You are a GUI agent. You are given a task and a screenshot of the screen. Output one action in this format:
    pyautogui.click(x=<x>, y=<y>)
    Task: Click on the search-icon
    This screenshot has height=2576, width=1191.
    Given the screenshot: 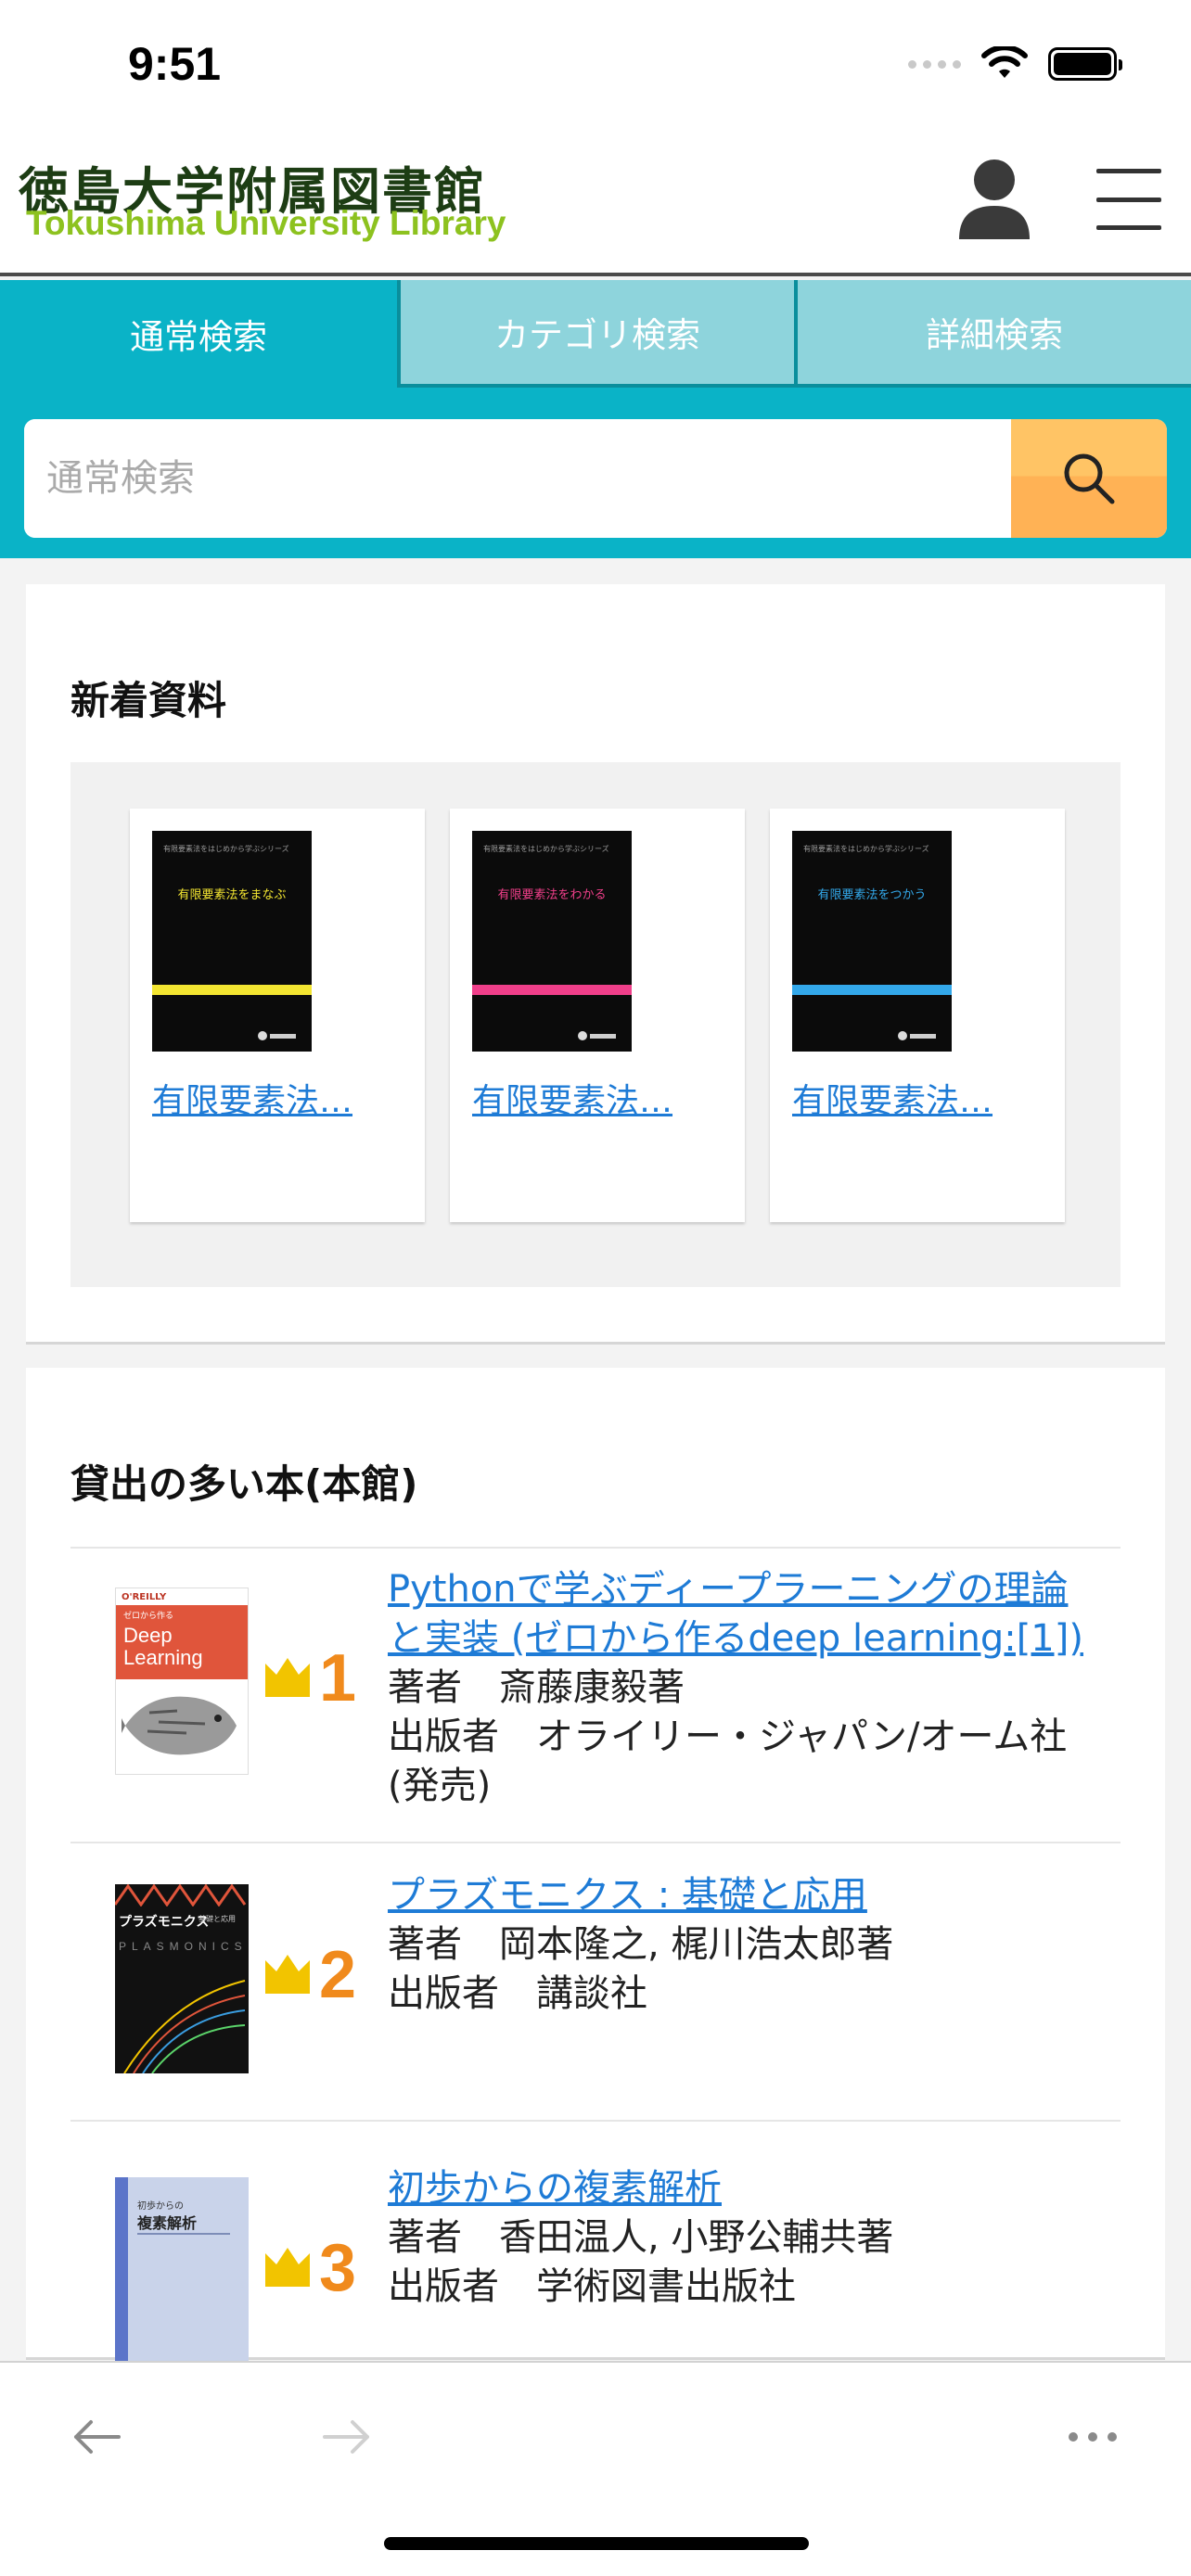 What is the action you would take?
    pyautogui.click(x=1089, y=478)
    